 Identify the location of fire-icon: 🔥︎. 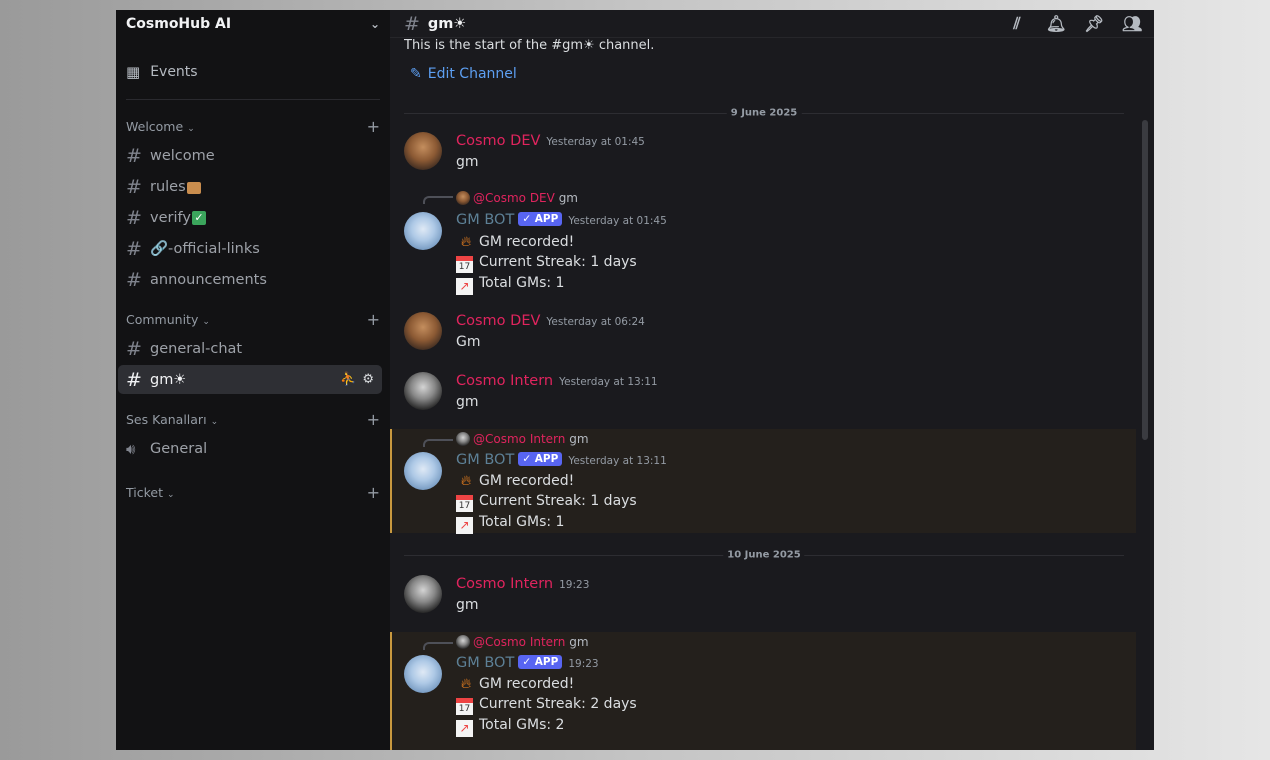
(466, 481).